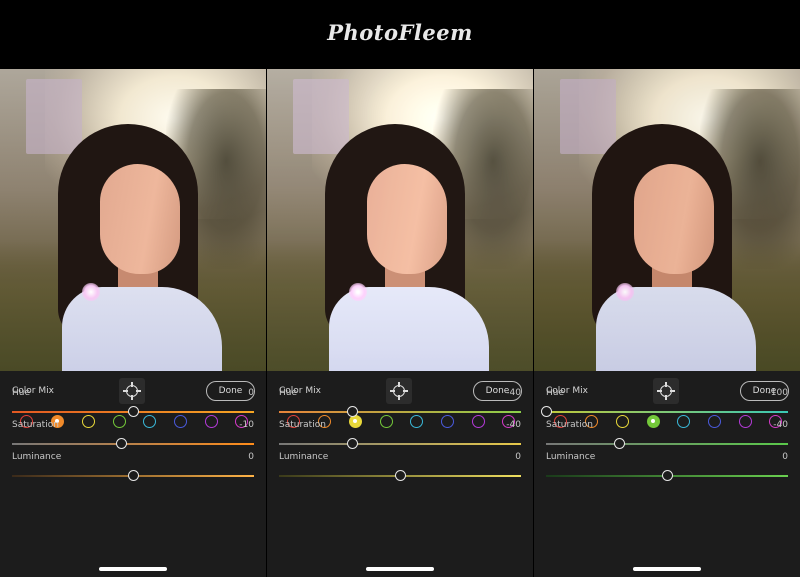 The width and height of the screenshot is (800, 577). What do you see at coordinates (251, 393) in the screenshot?
I see `hue-value: 0` at bounding box center [251, 393].